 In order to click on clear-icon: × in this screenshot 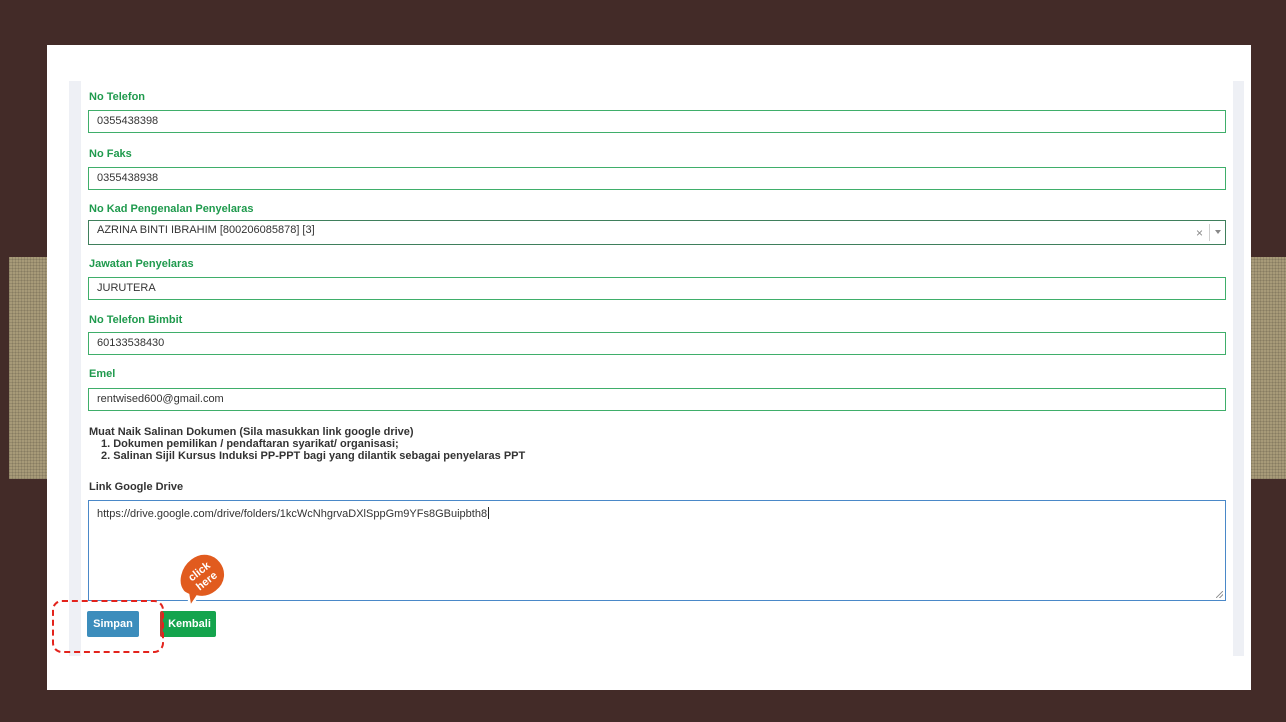, I will do `click(1199, 233)`.